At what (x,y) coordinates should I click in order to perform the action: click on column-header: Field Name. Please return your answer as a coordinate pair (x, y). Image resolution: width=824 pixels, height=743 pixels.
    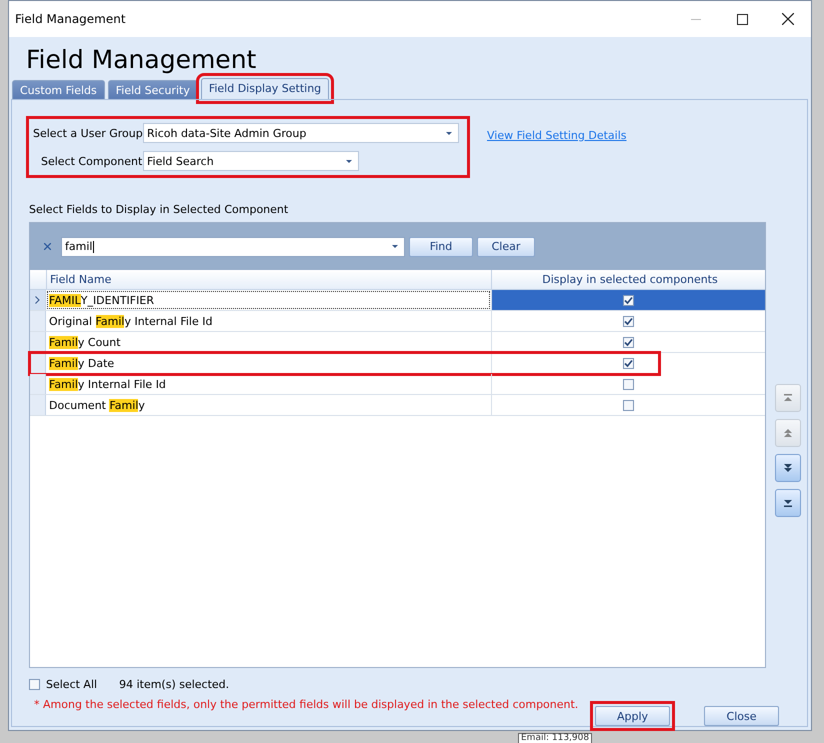
    Looking at the image, I should click on (268, 279).